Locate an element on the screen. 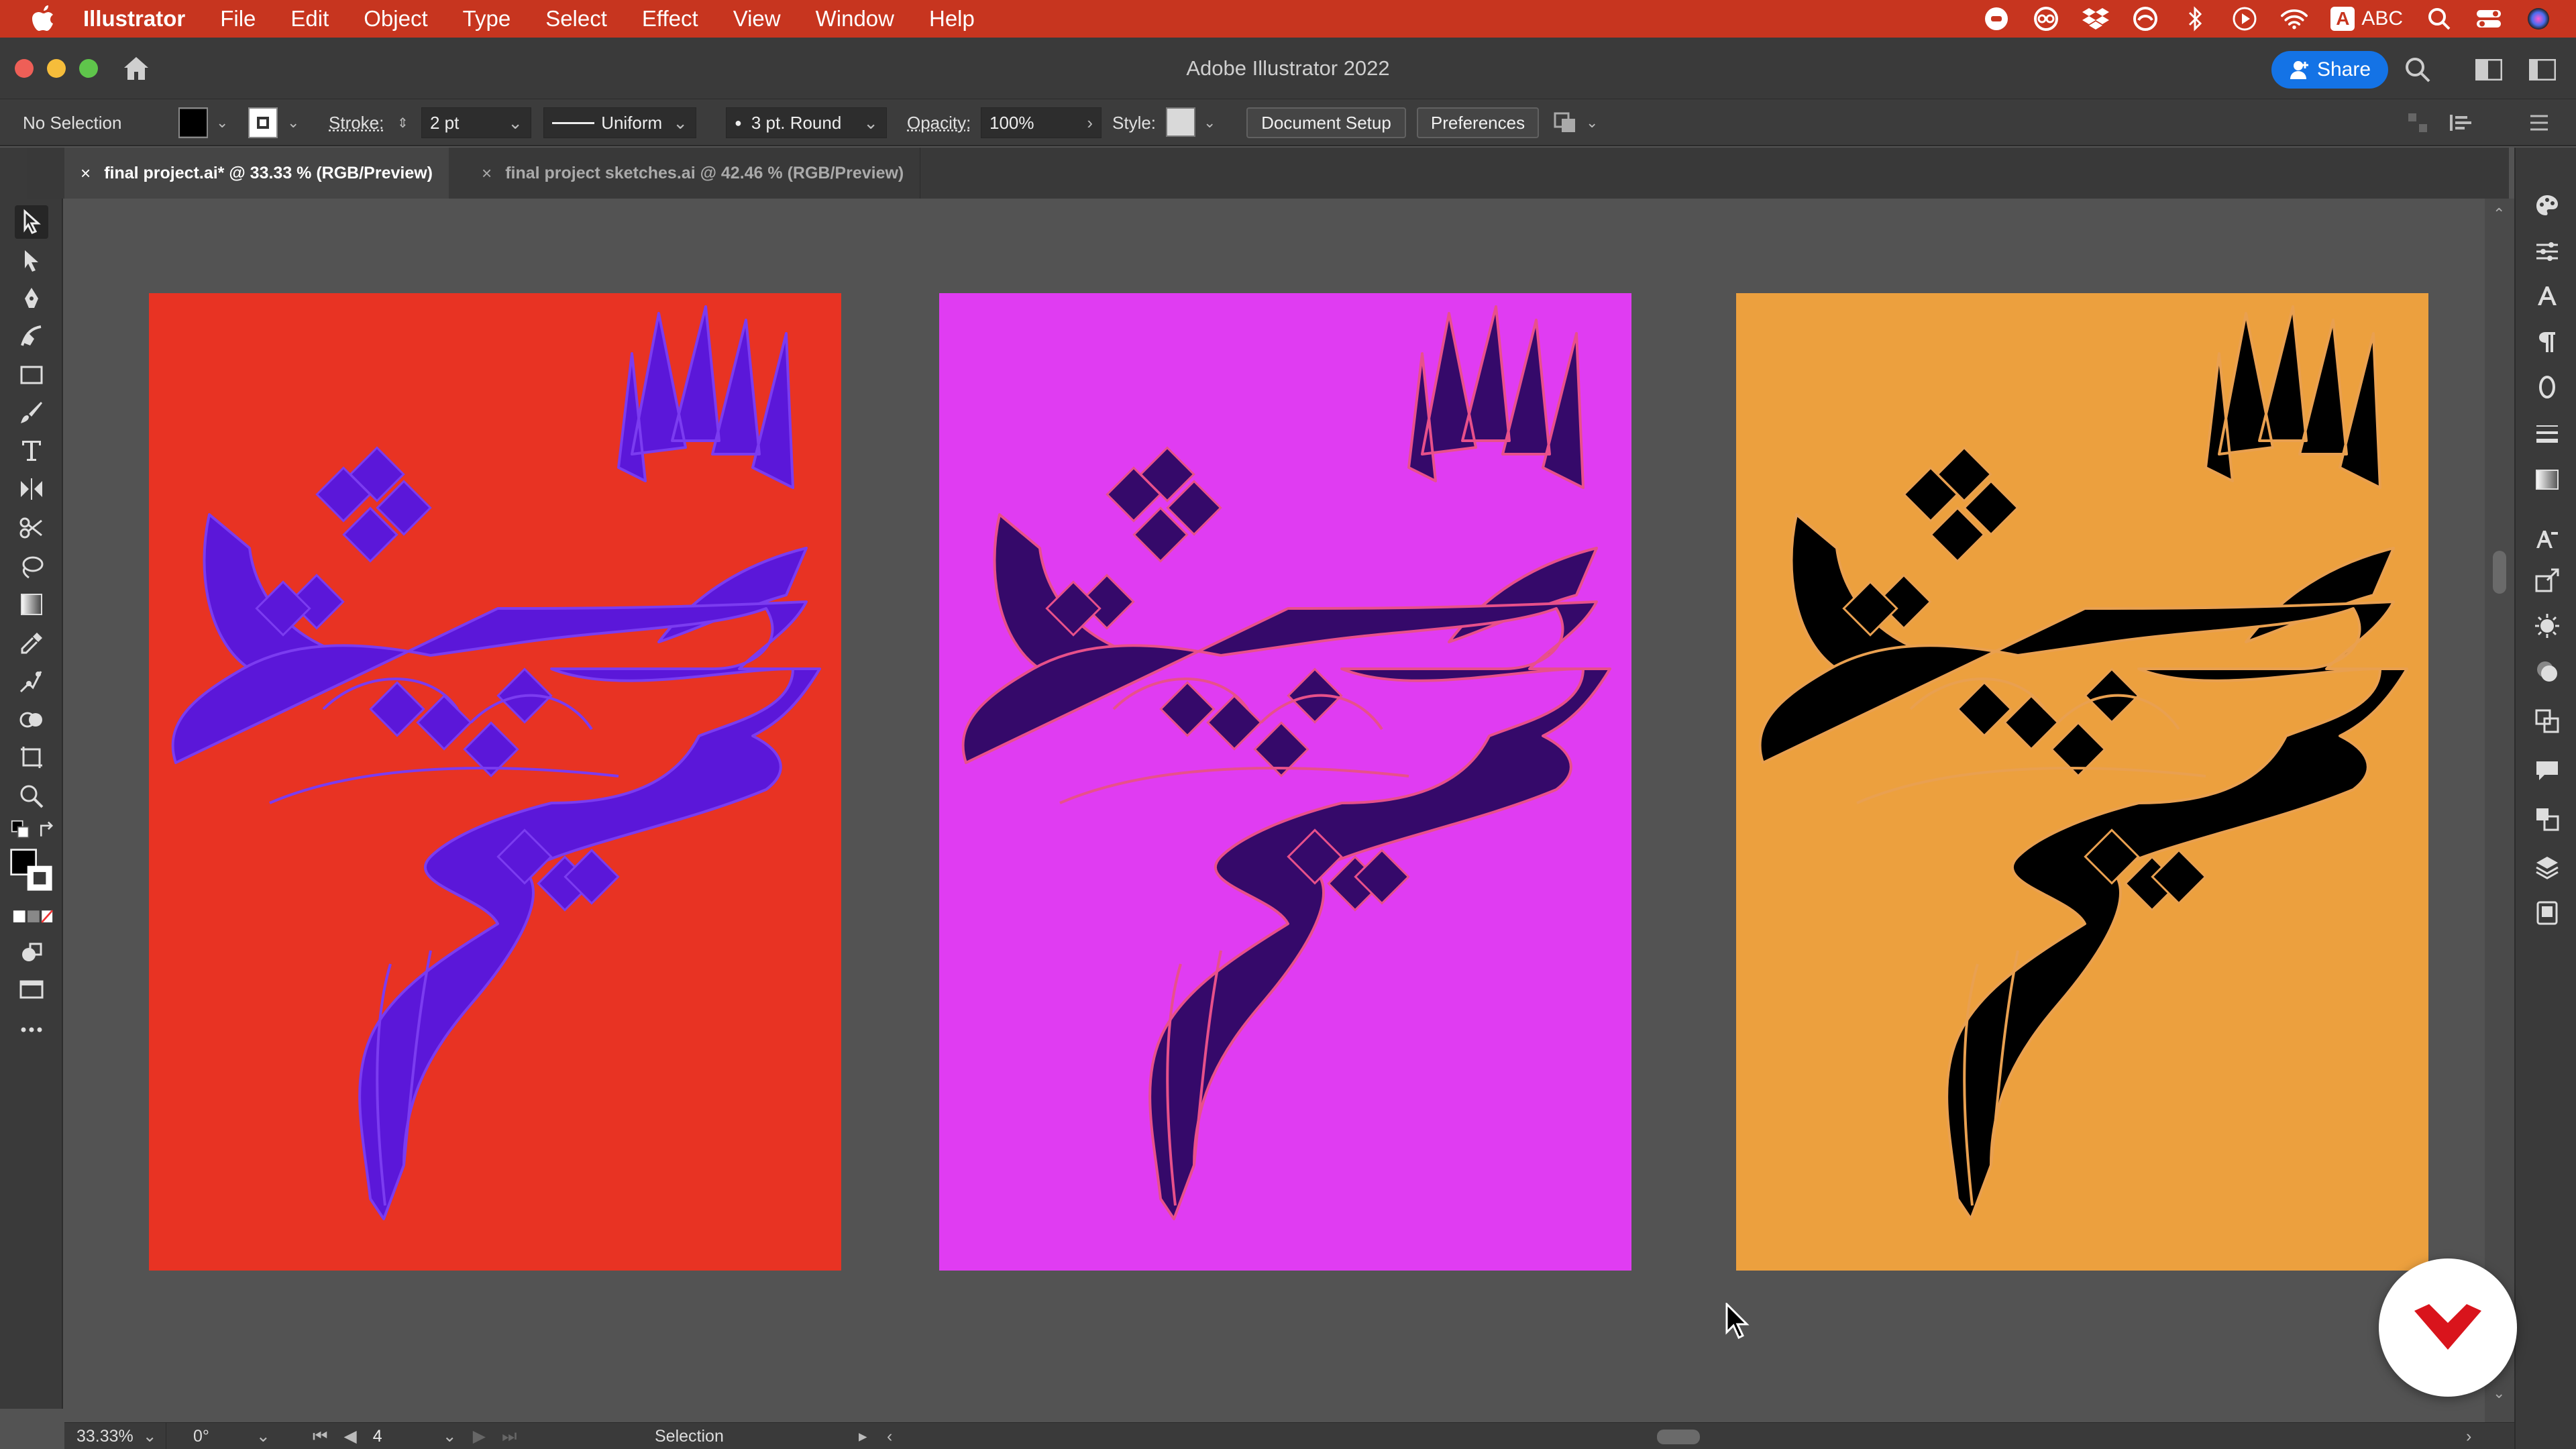 This screenshot has width=2576, height=1449. color-mode-icon is located at coordinates (32, 917).